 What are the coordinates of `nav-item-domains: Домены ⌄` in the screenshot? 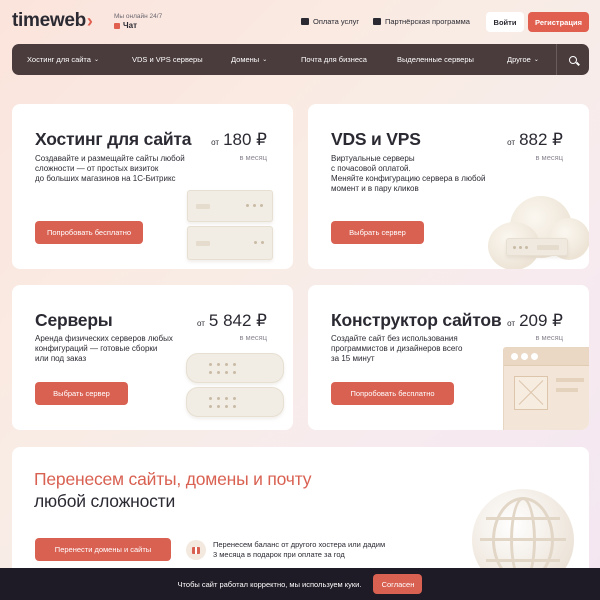 It's located at (249, 59).